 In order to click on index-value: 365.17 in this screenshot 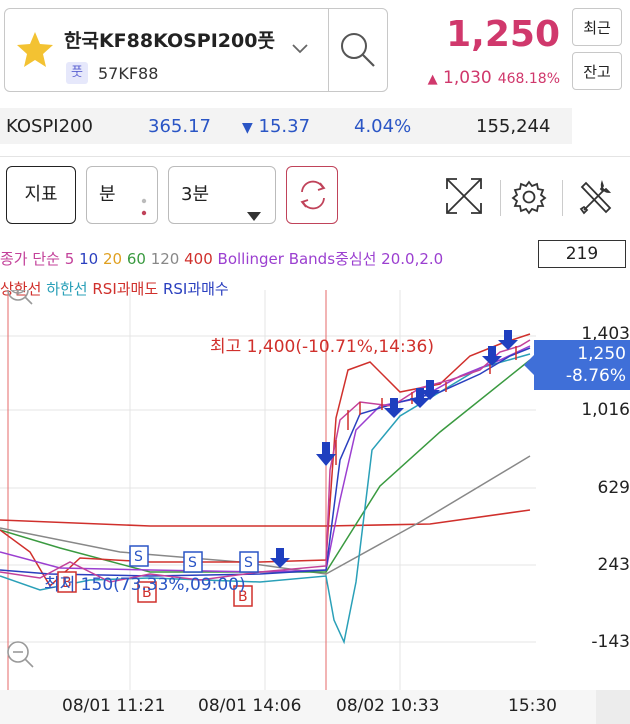, I will do `click(179, 126)`.